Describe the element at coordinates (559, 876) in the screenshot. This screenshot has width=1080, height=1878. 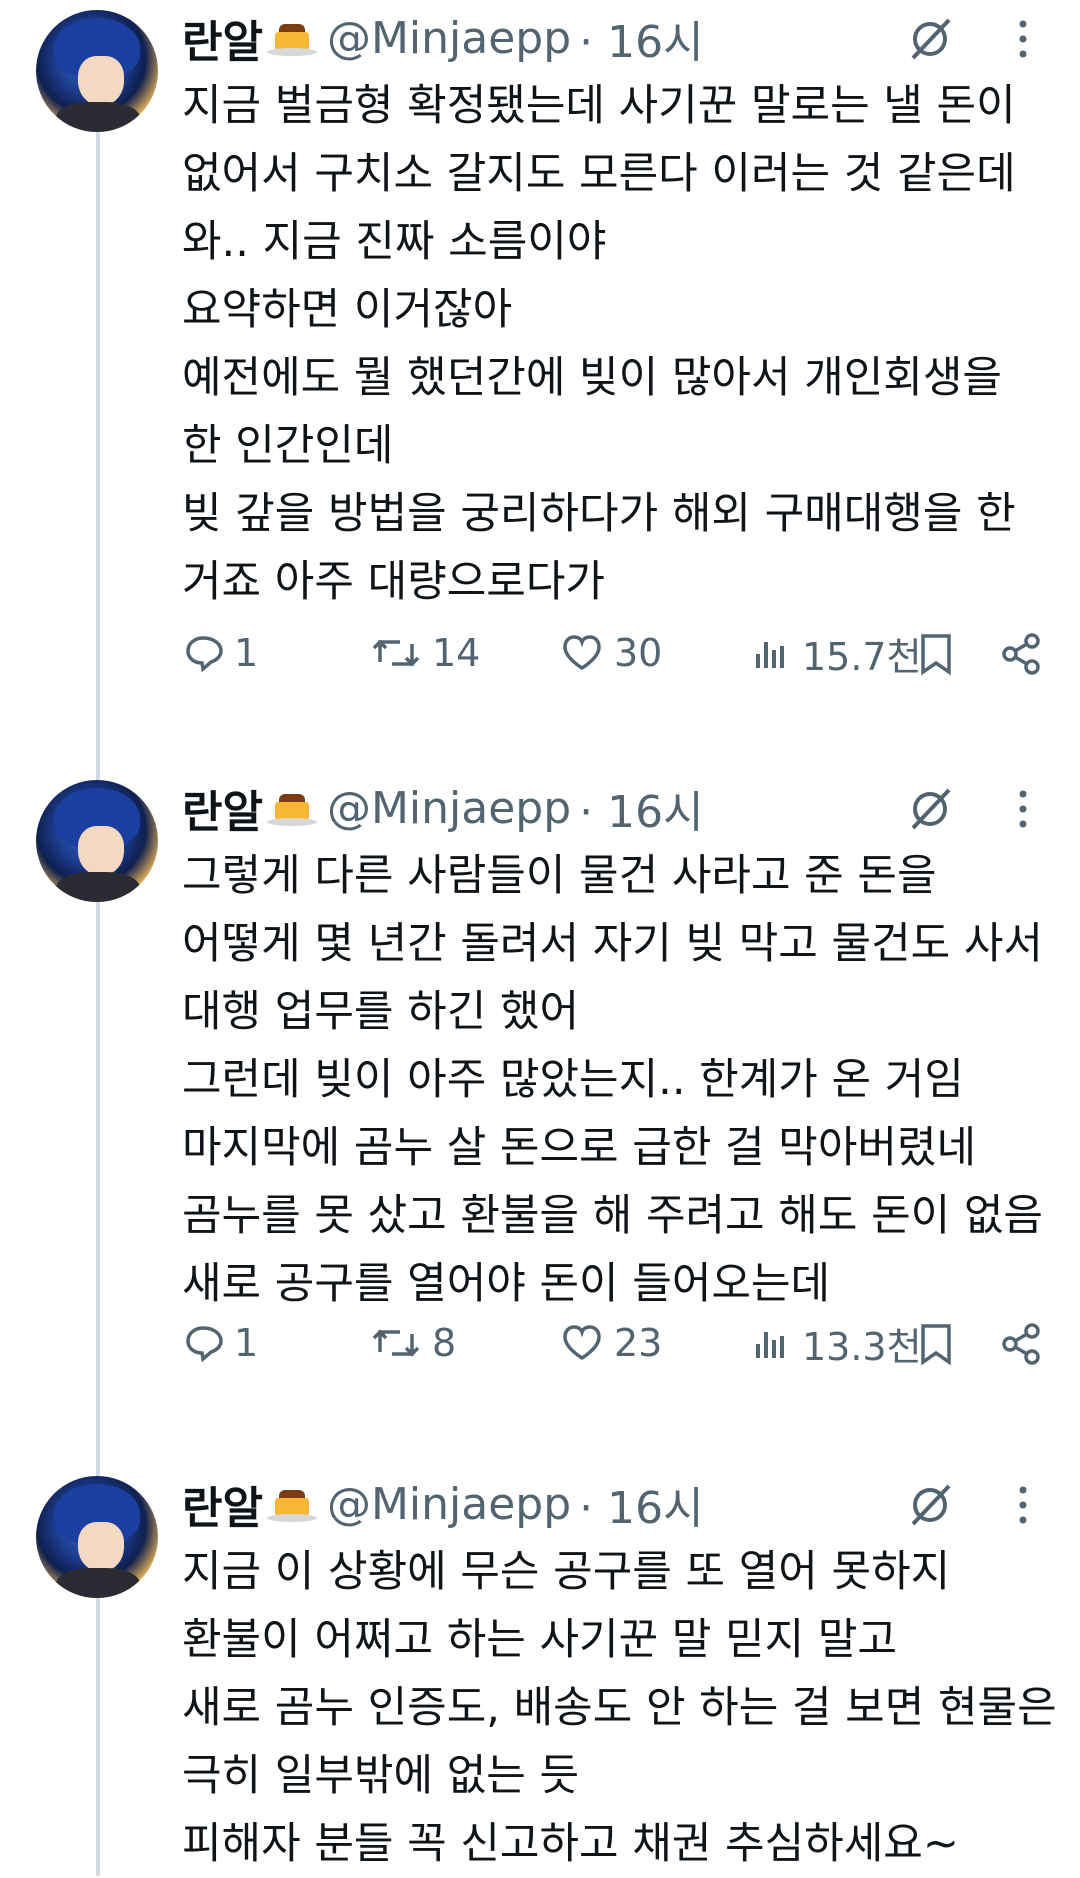
I see `text-line: 그렇게 다른 사람들이 물건 사라고 준 돈을` at that location.